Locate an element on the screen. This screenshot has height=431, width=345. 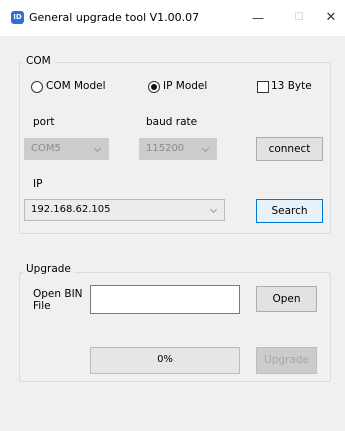
progress-text: 0% is located at coordinates (165, 359).